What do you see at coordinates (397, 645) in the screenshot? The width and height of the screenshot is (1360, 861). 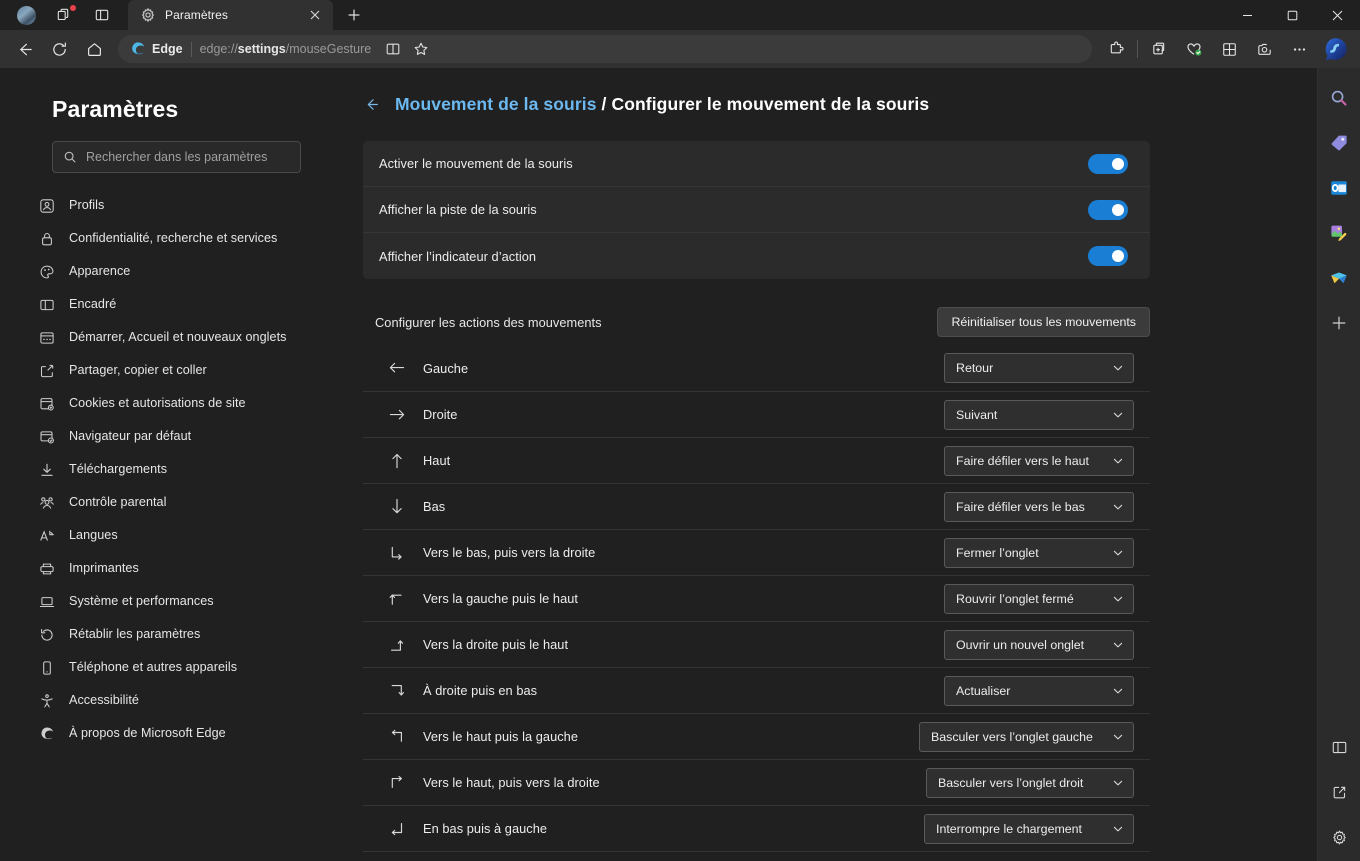 I see `arrow-right-up-icon` at bounding box center [397, 645].